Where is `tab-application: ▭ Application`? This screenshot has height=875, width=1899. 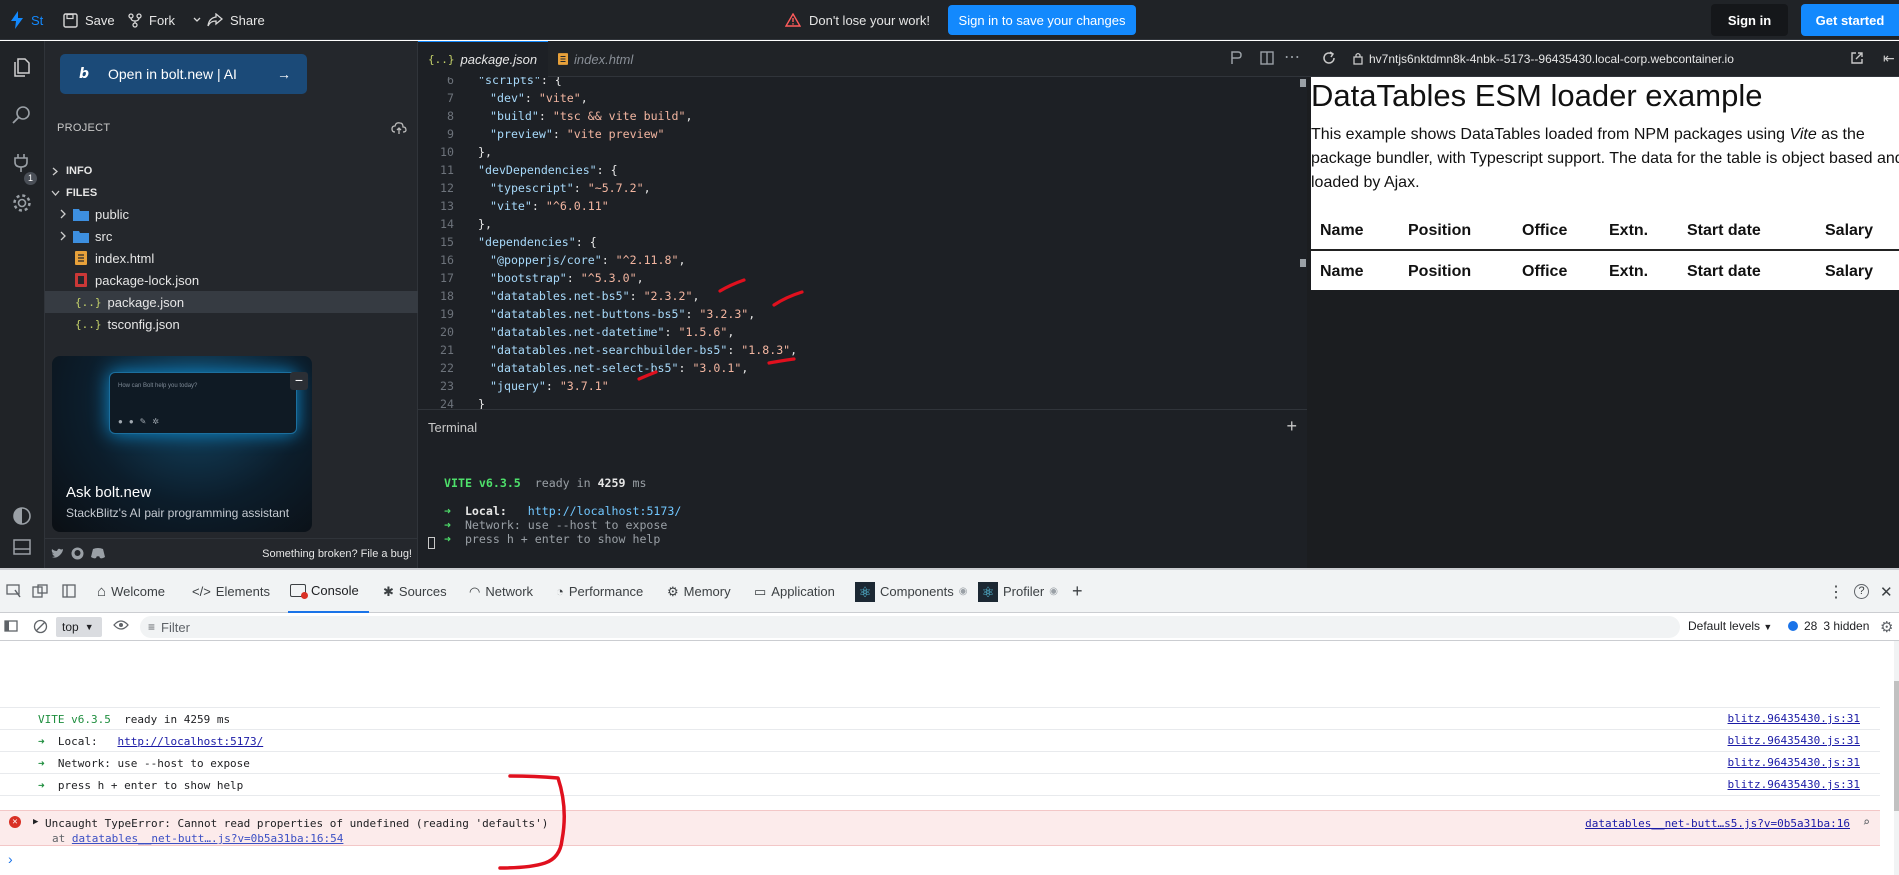 tab-application: ▭ Application is located at coordinates (794, 591).